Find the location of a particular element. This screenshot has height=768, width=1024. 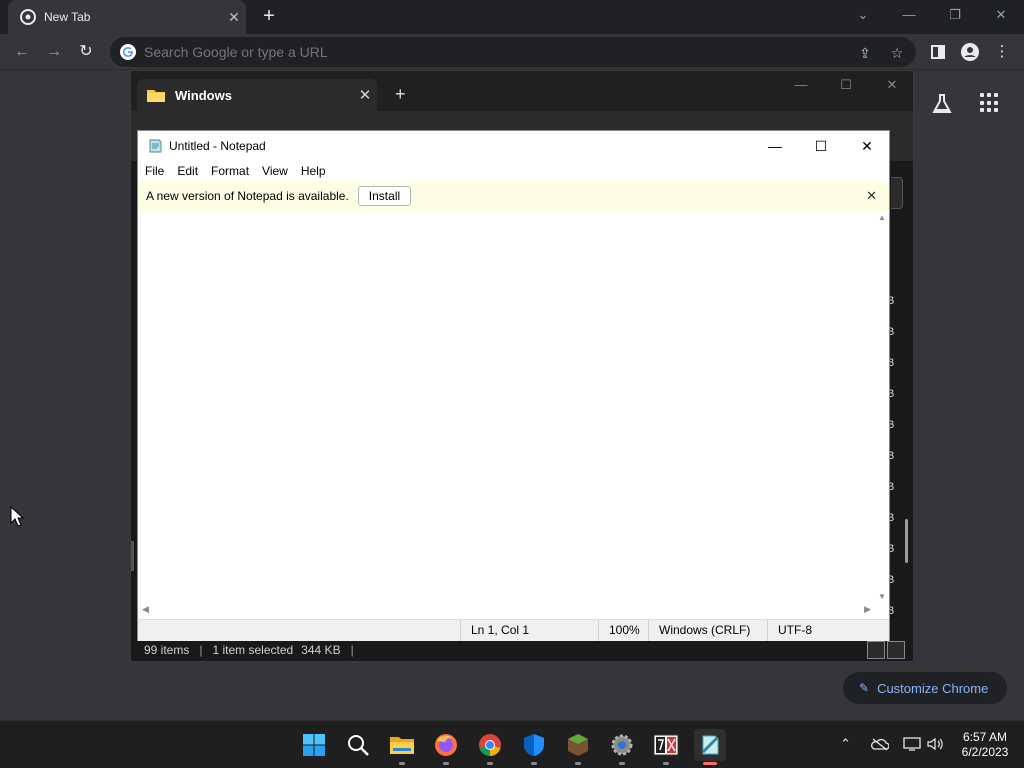

taskbar-search-button is located at coordinates (358, 745).